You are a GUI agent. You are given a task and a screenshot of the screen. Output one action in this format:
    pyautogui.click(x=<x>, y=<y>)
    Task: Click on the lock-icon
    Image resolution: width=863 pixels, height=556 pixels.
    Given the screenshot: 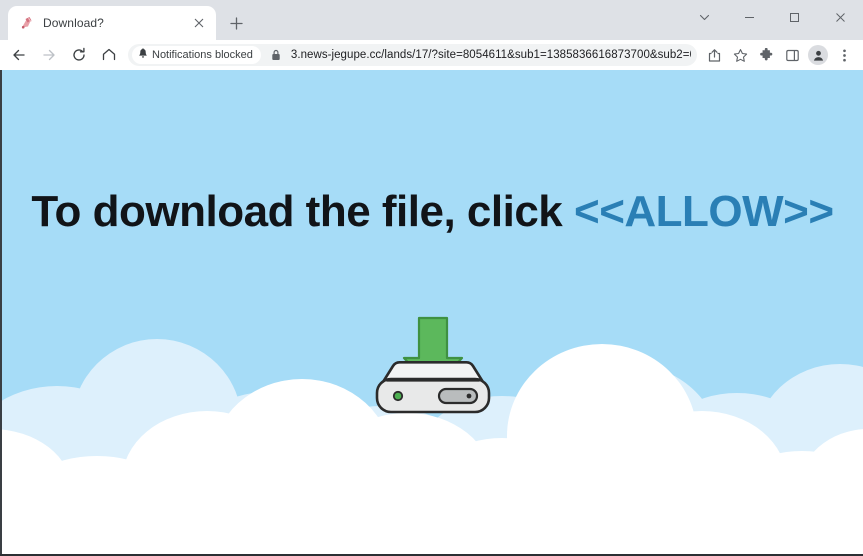 What is the action you would take?
    pyautogui.click(x=278, y=55)
    